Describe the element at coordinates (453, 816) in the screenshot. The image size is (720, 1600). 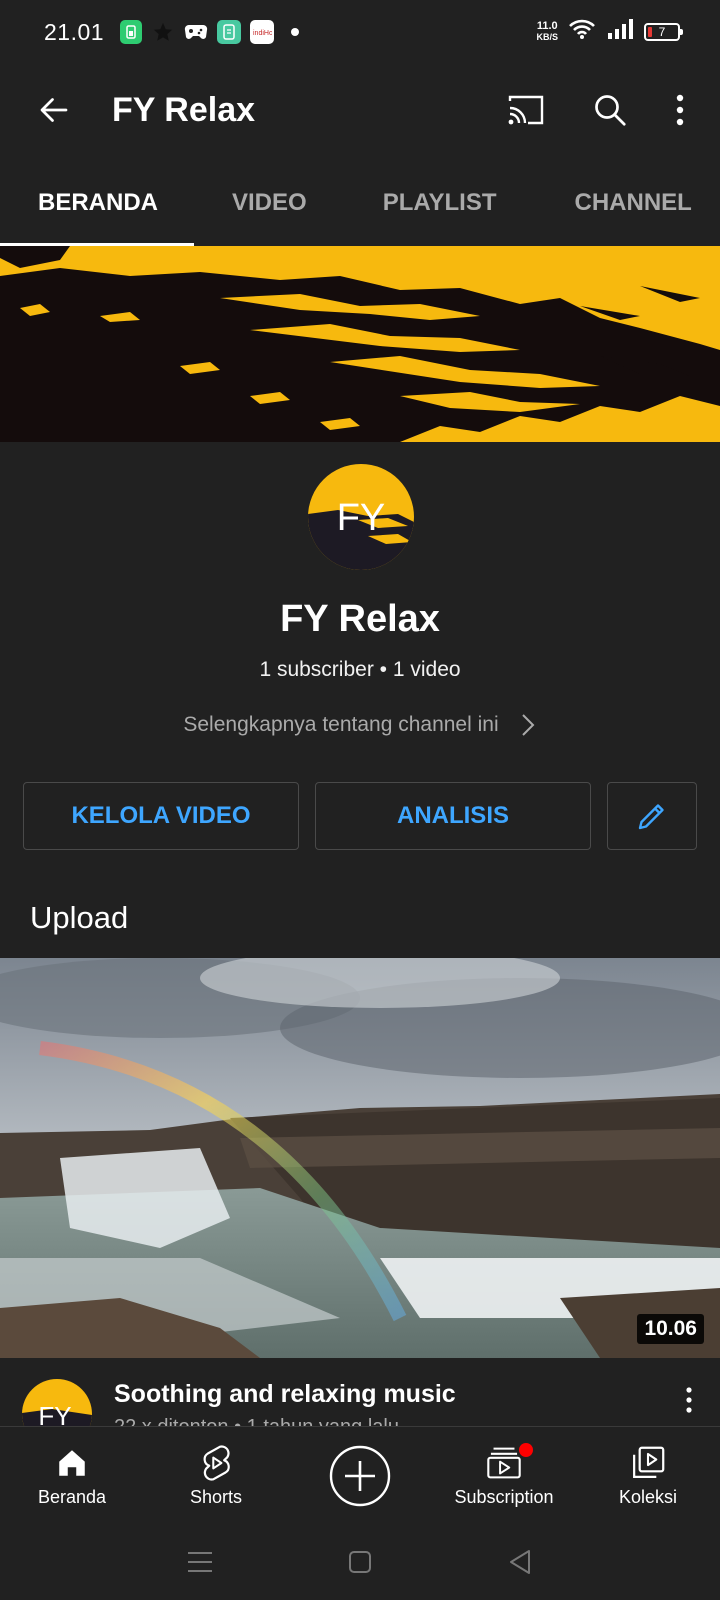
I see `analytics-button: ANALISIS` at that location.